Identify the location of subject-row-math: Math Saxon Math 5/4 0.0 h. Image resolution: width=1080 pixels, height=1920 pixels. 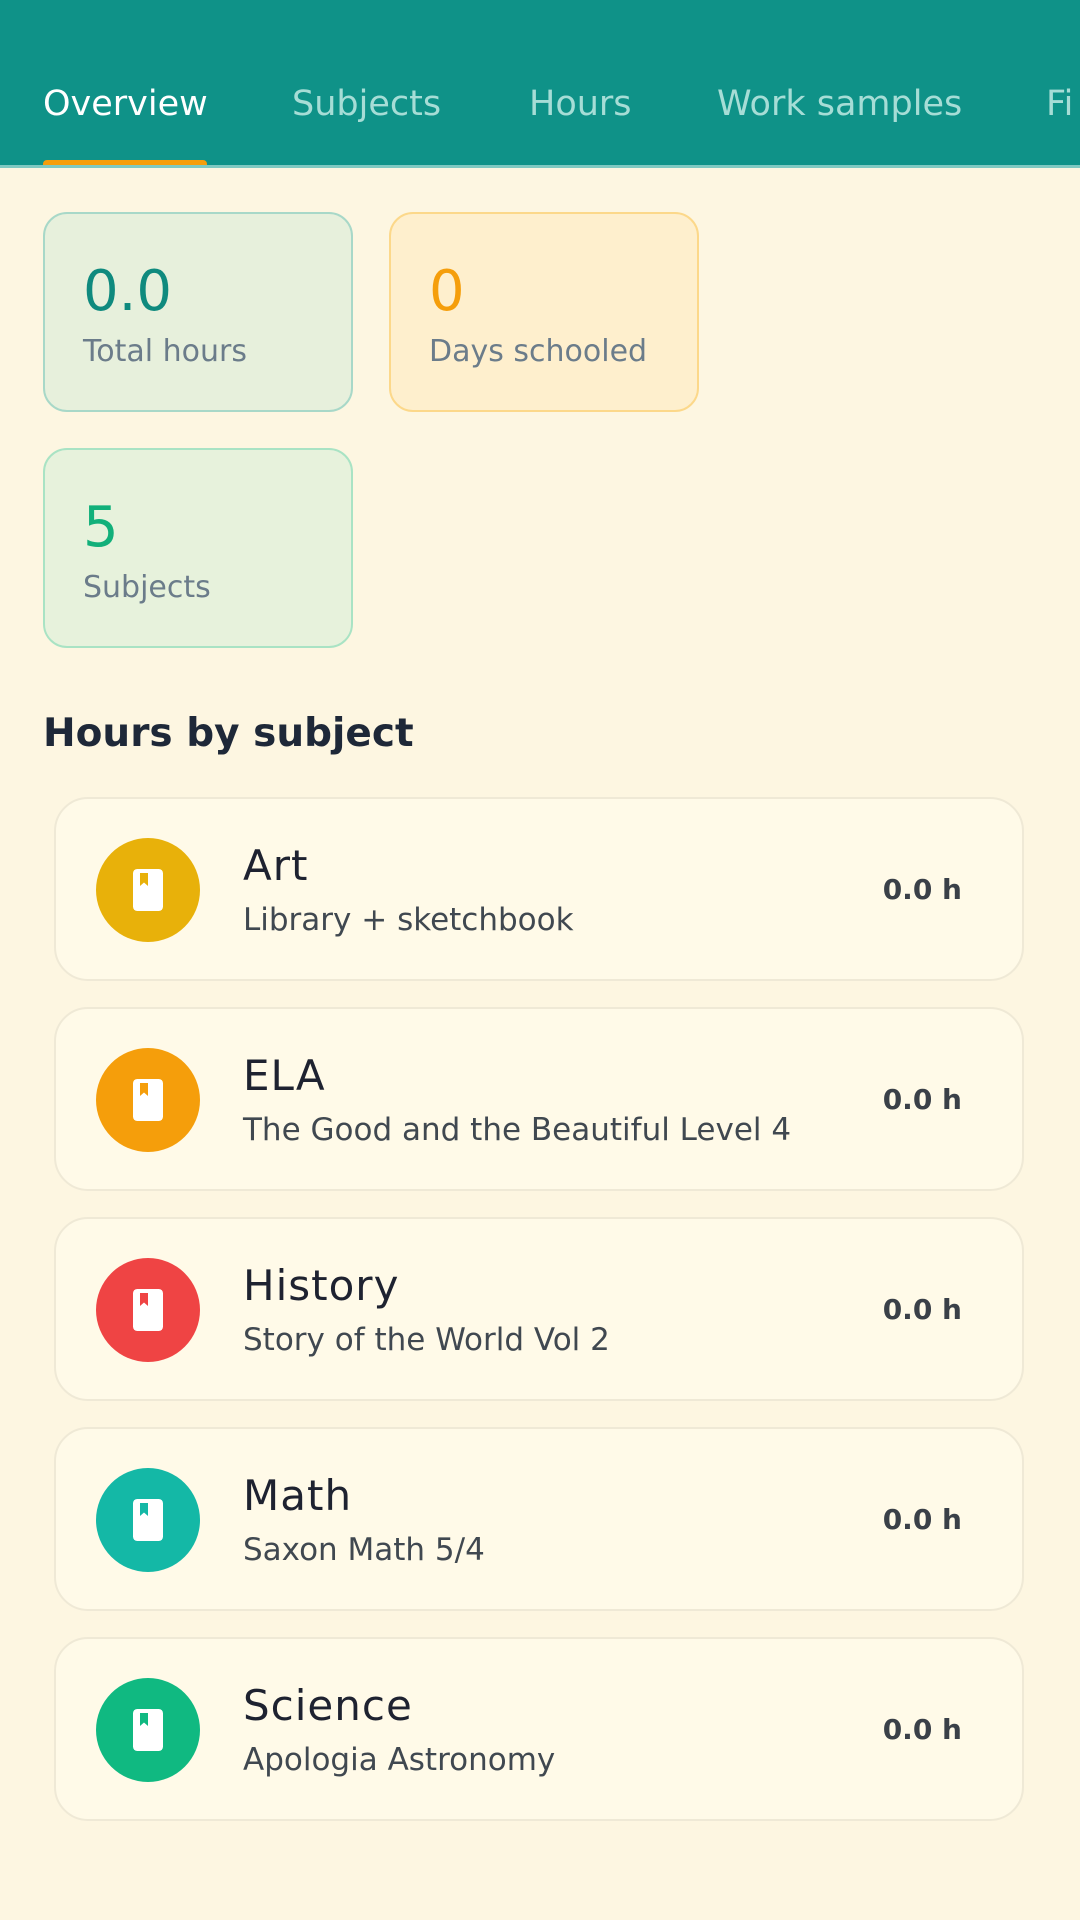
(539, 1519).